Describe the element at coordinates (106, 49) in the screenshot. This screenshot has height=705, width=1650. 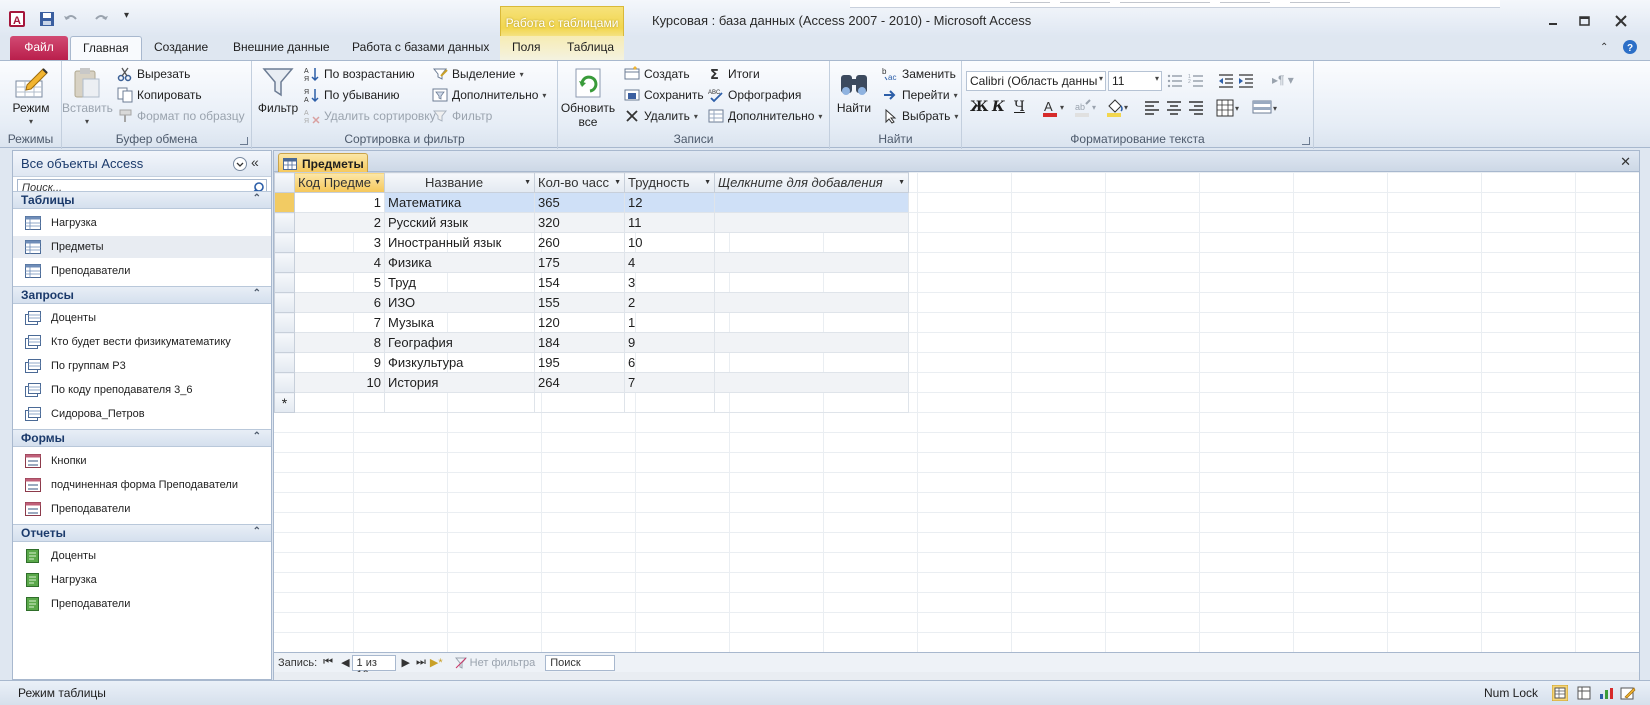
I see `tab-home: Главная` at that location.